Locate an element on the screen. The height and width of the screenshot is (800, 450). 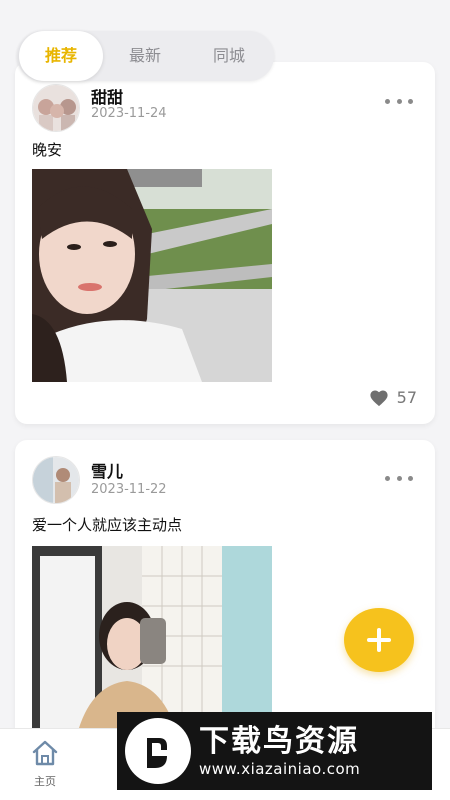
watermark-title: 下载鸟资源 is located at coordinates (279, 741).